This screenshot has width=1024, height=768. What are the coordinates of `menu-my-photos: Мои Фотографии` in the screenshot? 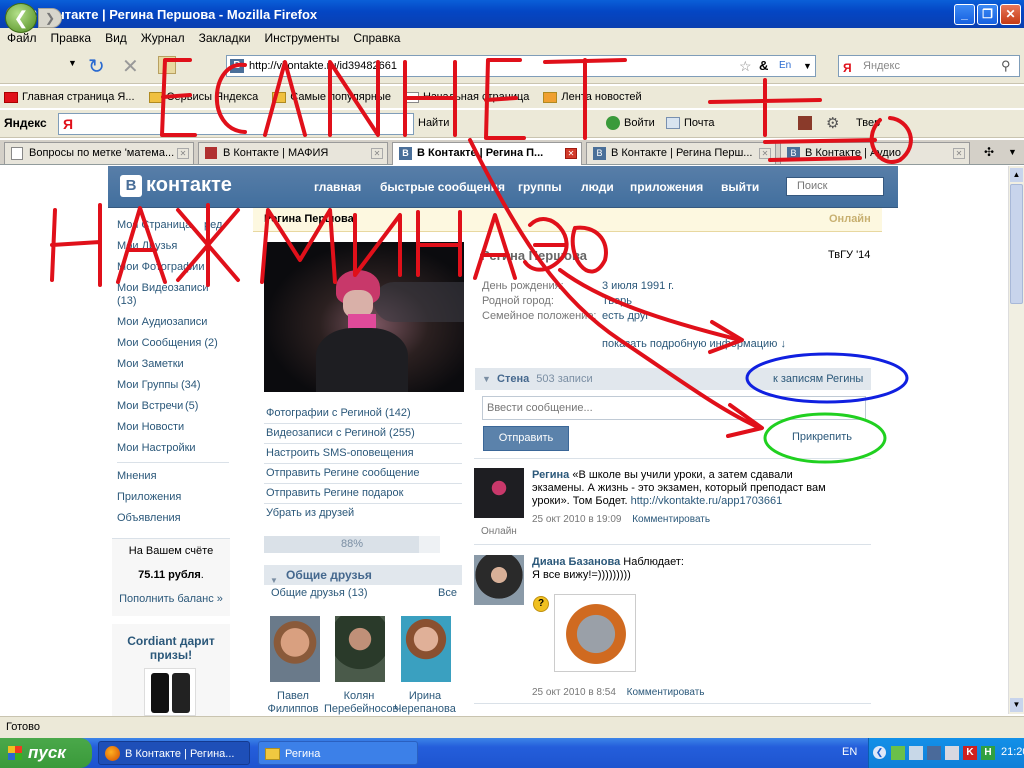 It's located at (160, 267).